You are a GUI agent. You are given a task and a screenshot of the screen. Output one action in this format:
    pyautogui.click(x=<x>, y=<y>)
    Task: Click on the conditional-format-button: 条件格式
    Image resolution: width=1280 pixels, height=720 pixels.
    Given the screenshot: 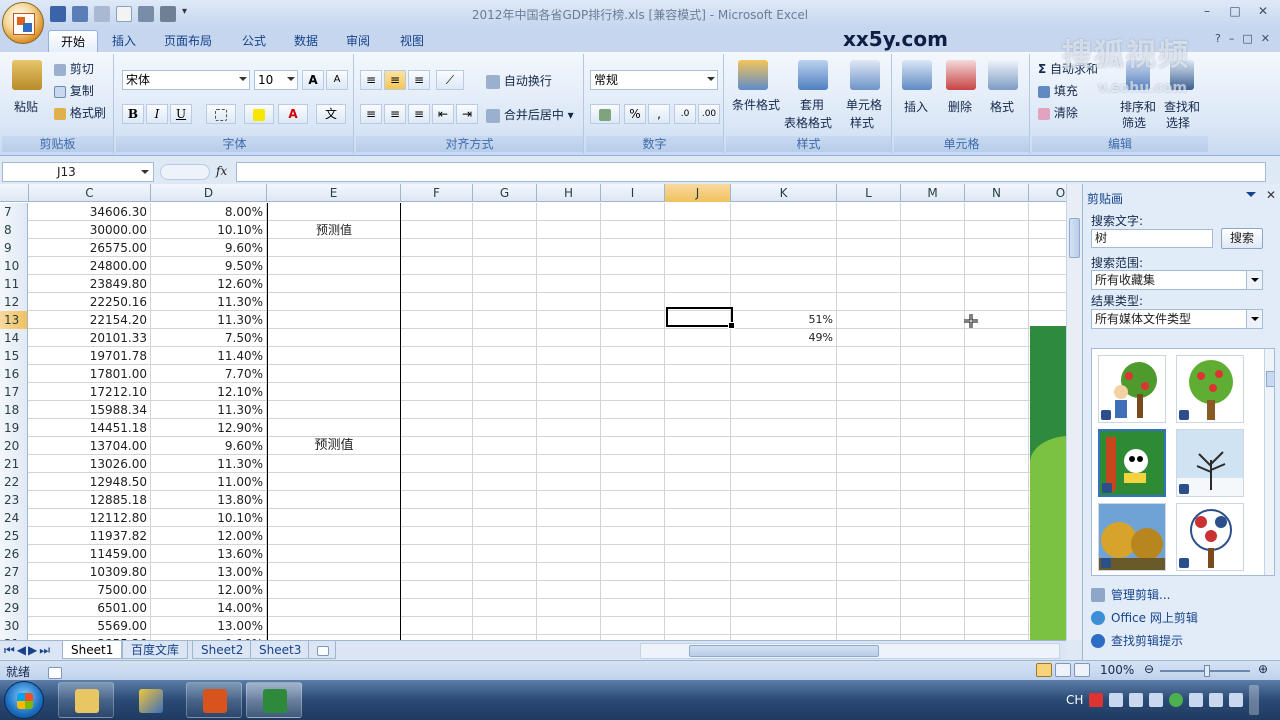 What is the action you would take?
    pyautogui.click(x=756, y=104)
    